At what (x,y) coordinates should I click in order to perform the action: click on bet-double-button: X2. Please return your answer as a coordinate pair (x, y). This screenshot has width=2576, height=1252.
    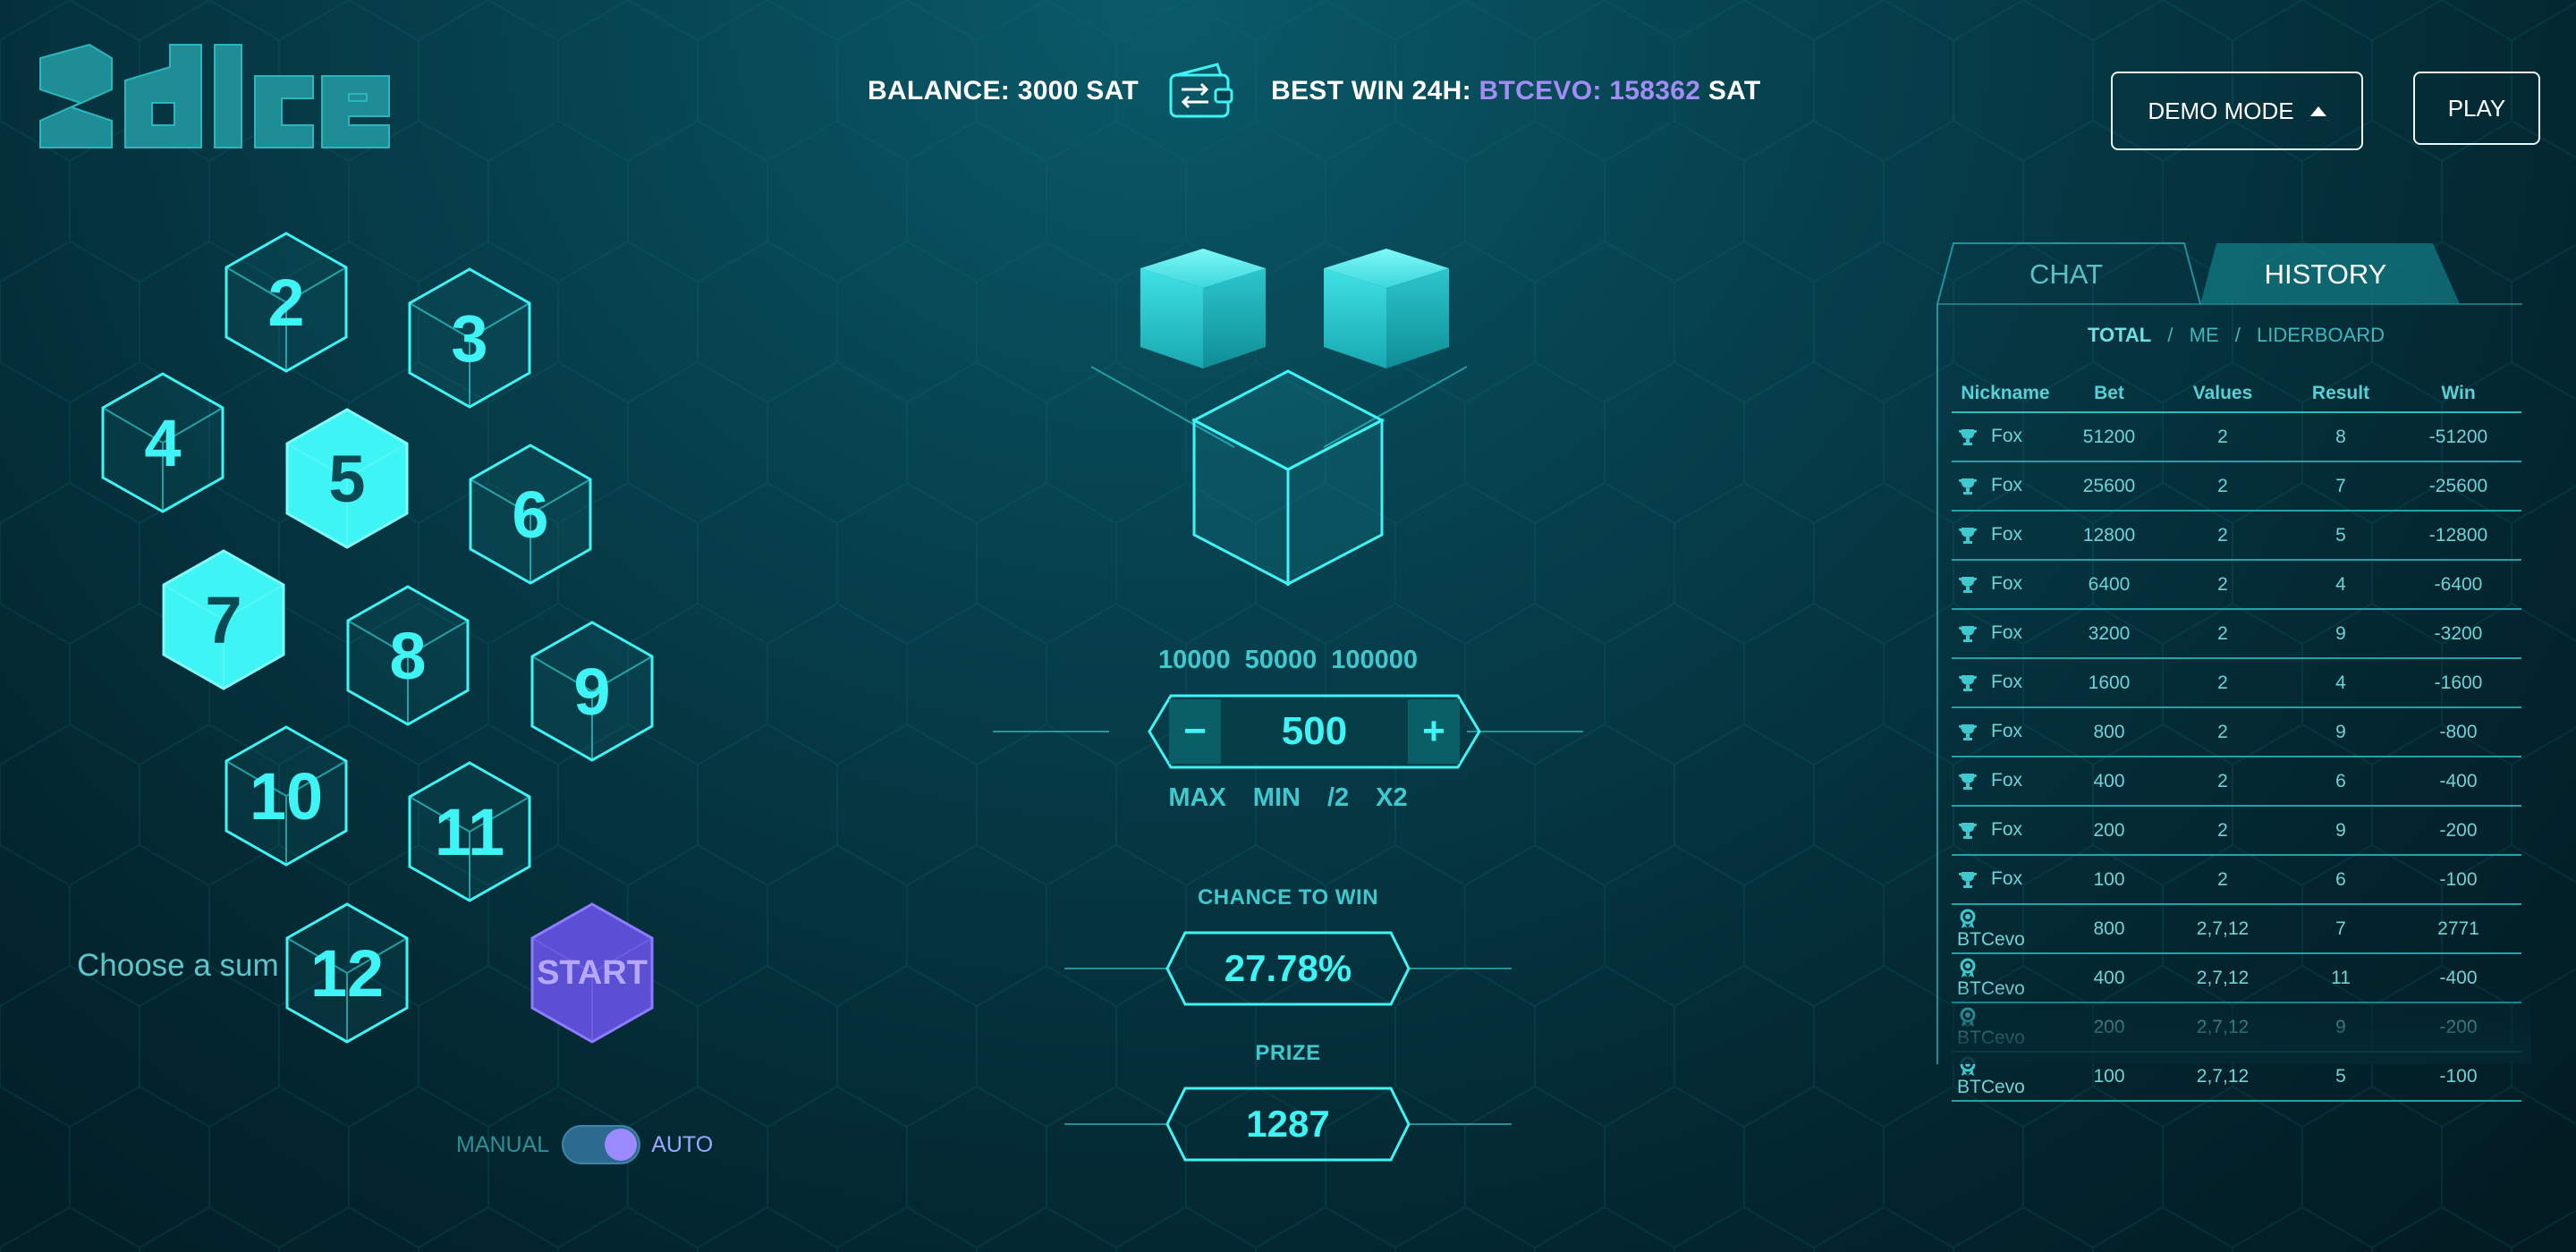
    Looking at the image, I should click on (1391, 798).